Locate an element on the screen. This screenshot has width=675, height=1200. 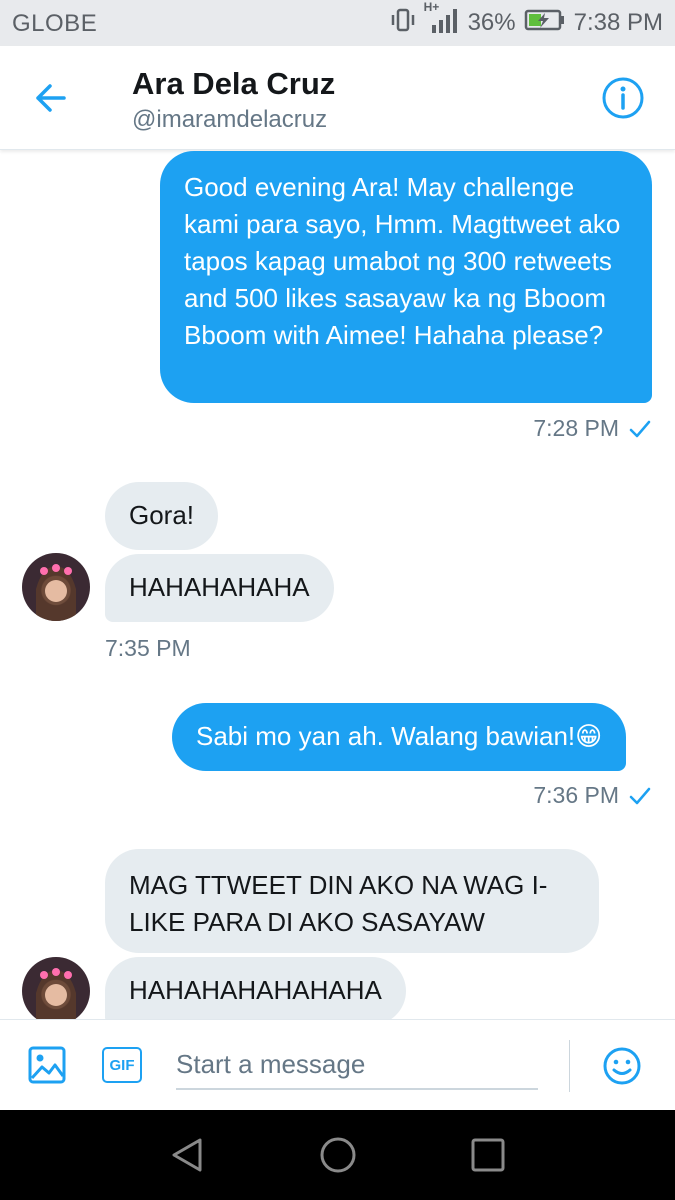
recents-square-icon is located at coordinates (488, 1155).